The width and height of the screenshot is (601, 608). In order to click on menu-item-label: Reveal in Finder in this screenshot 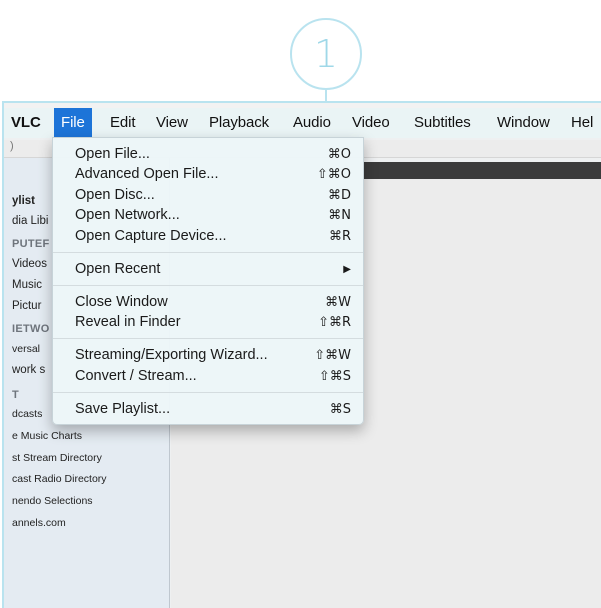, I will do `click(128, 322)`.